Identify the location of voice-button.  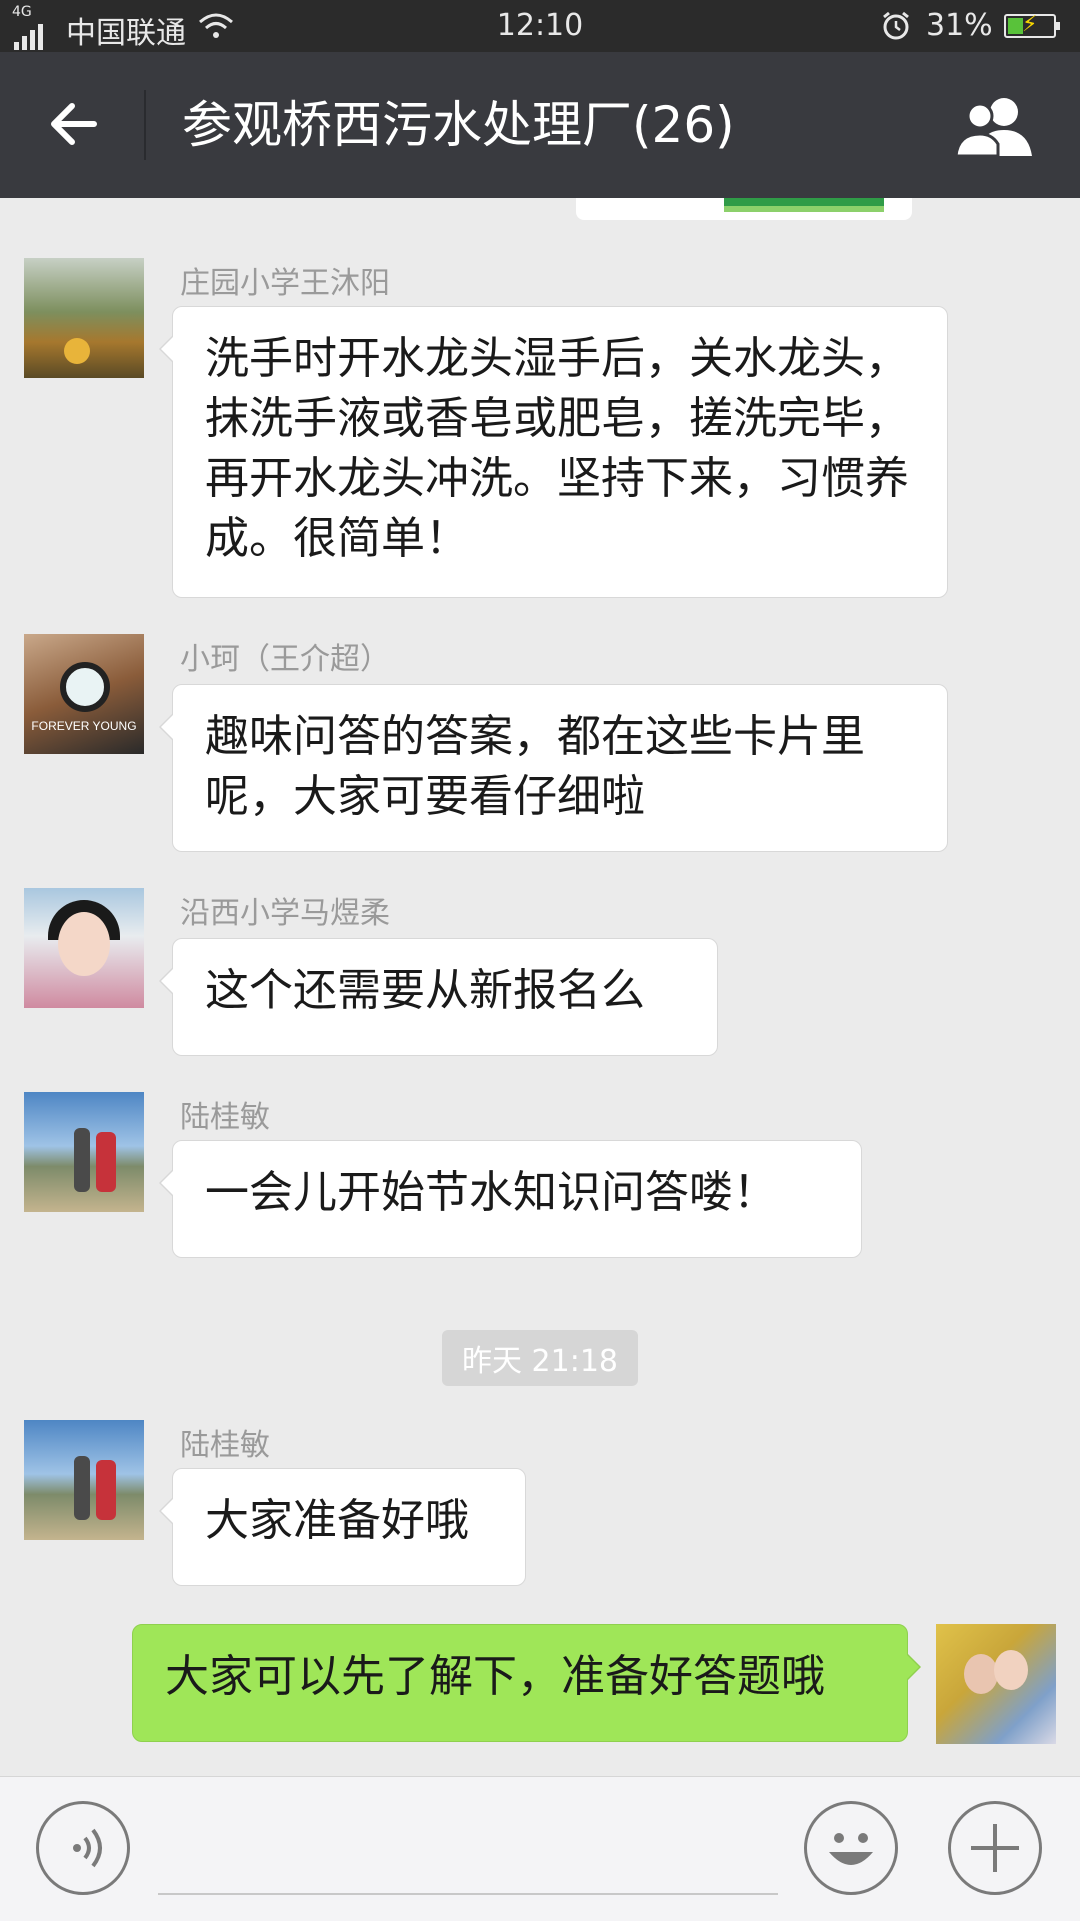
(83, 1848).